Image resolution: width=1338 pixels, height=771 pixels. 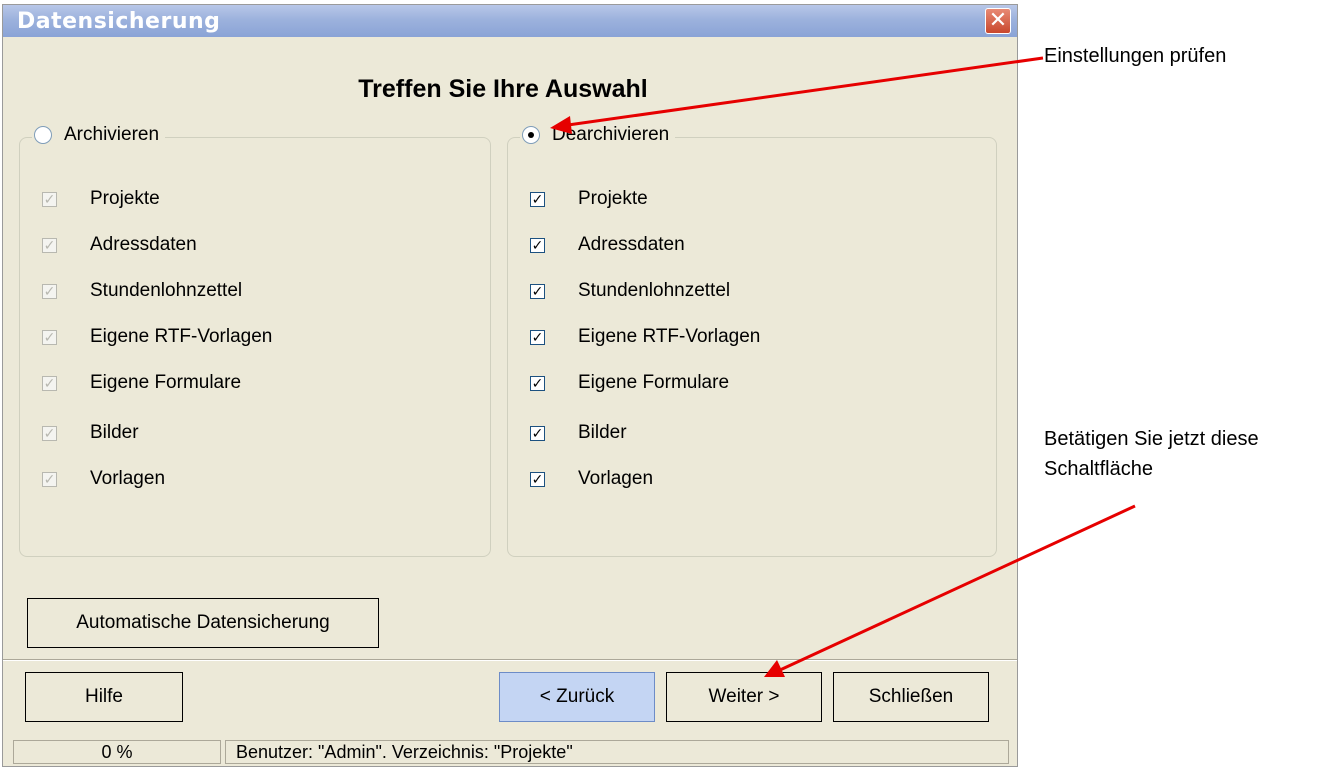 I want to click on annotation-press-button-line1: Betätigen Sie jetzt diese, so click(x=1151, y=439).